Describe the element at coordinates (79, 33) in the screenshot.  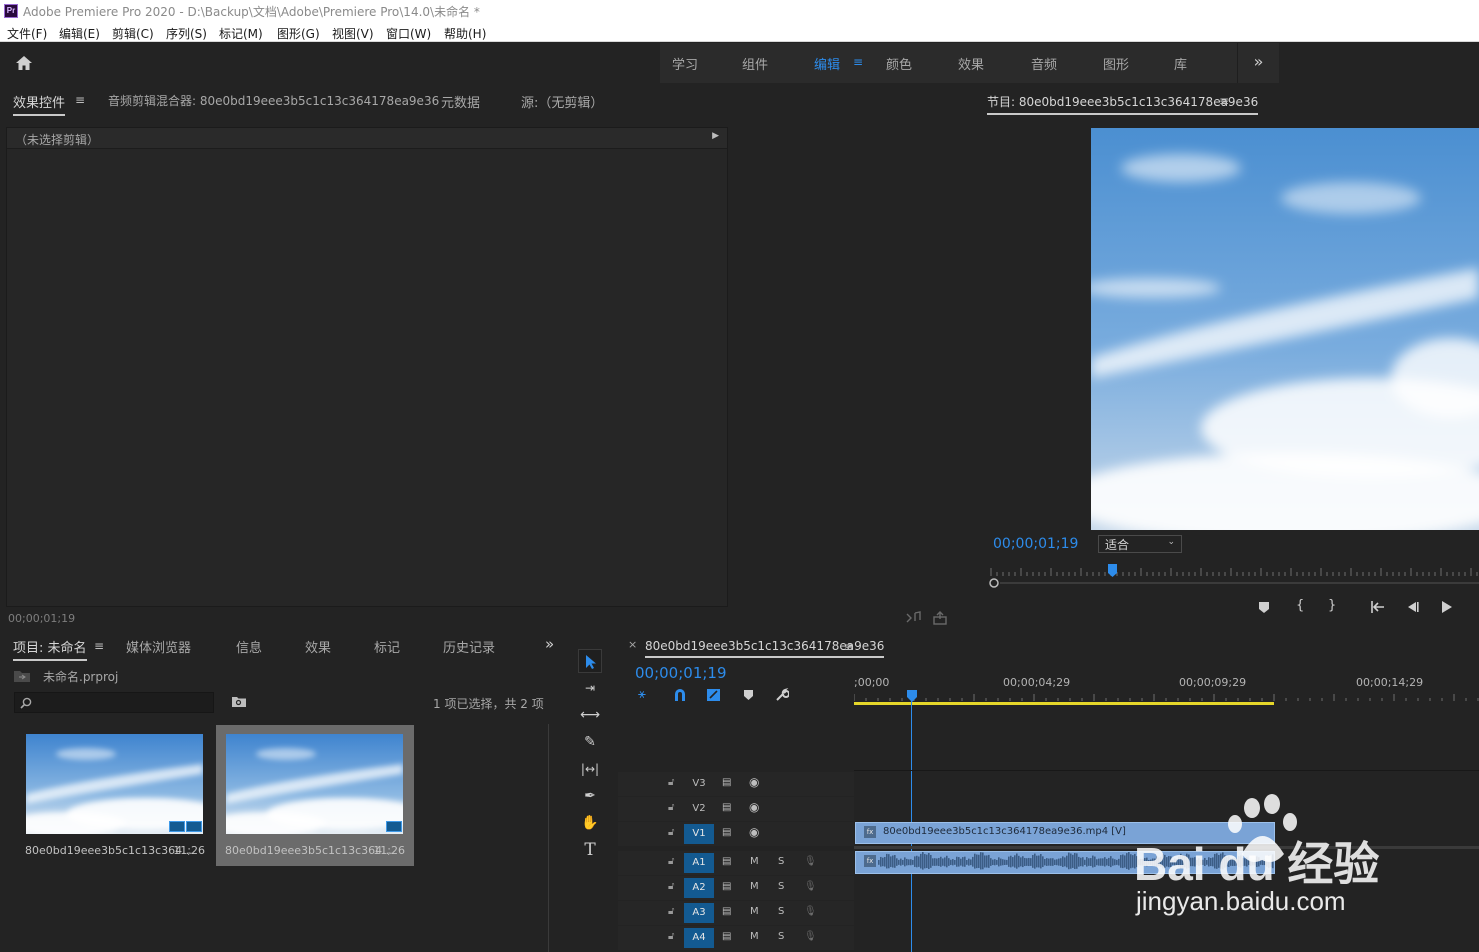
I see `menu-edit: 编辑(E)` at that location.